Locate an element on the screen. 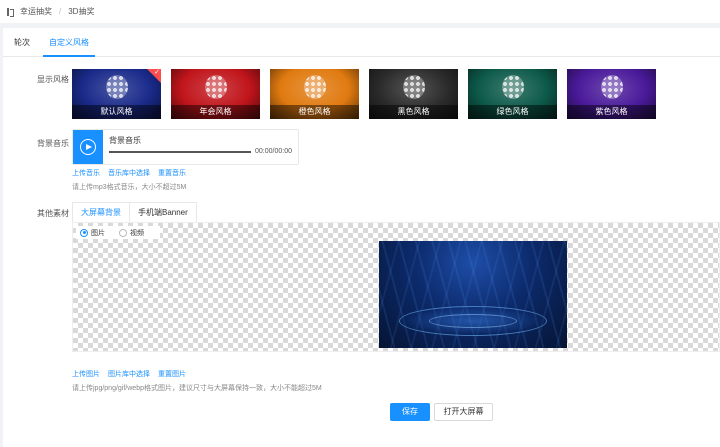 Image resolution: width=720 pixels, height=447 pixels. style-list: ✓ 默认风格 年会风格 橙色风格 黑色风格 绿色风格 紫色风格 is located at coordinates (364, 94).